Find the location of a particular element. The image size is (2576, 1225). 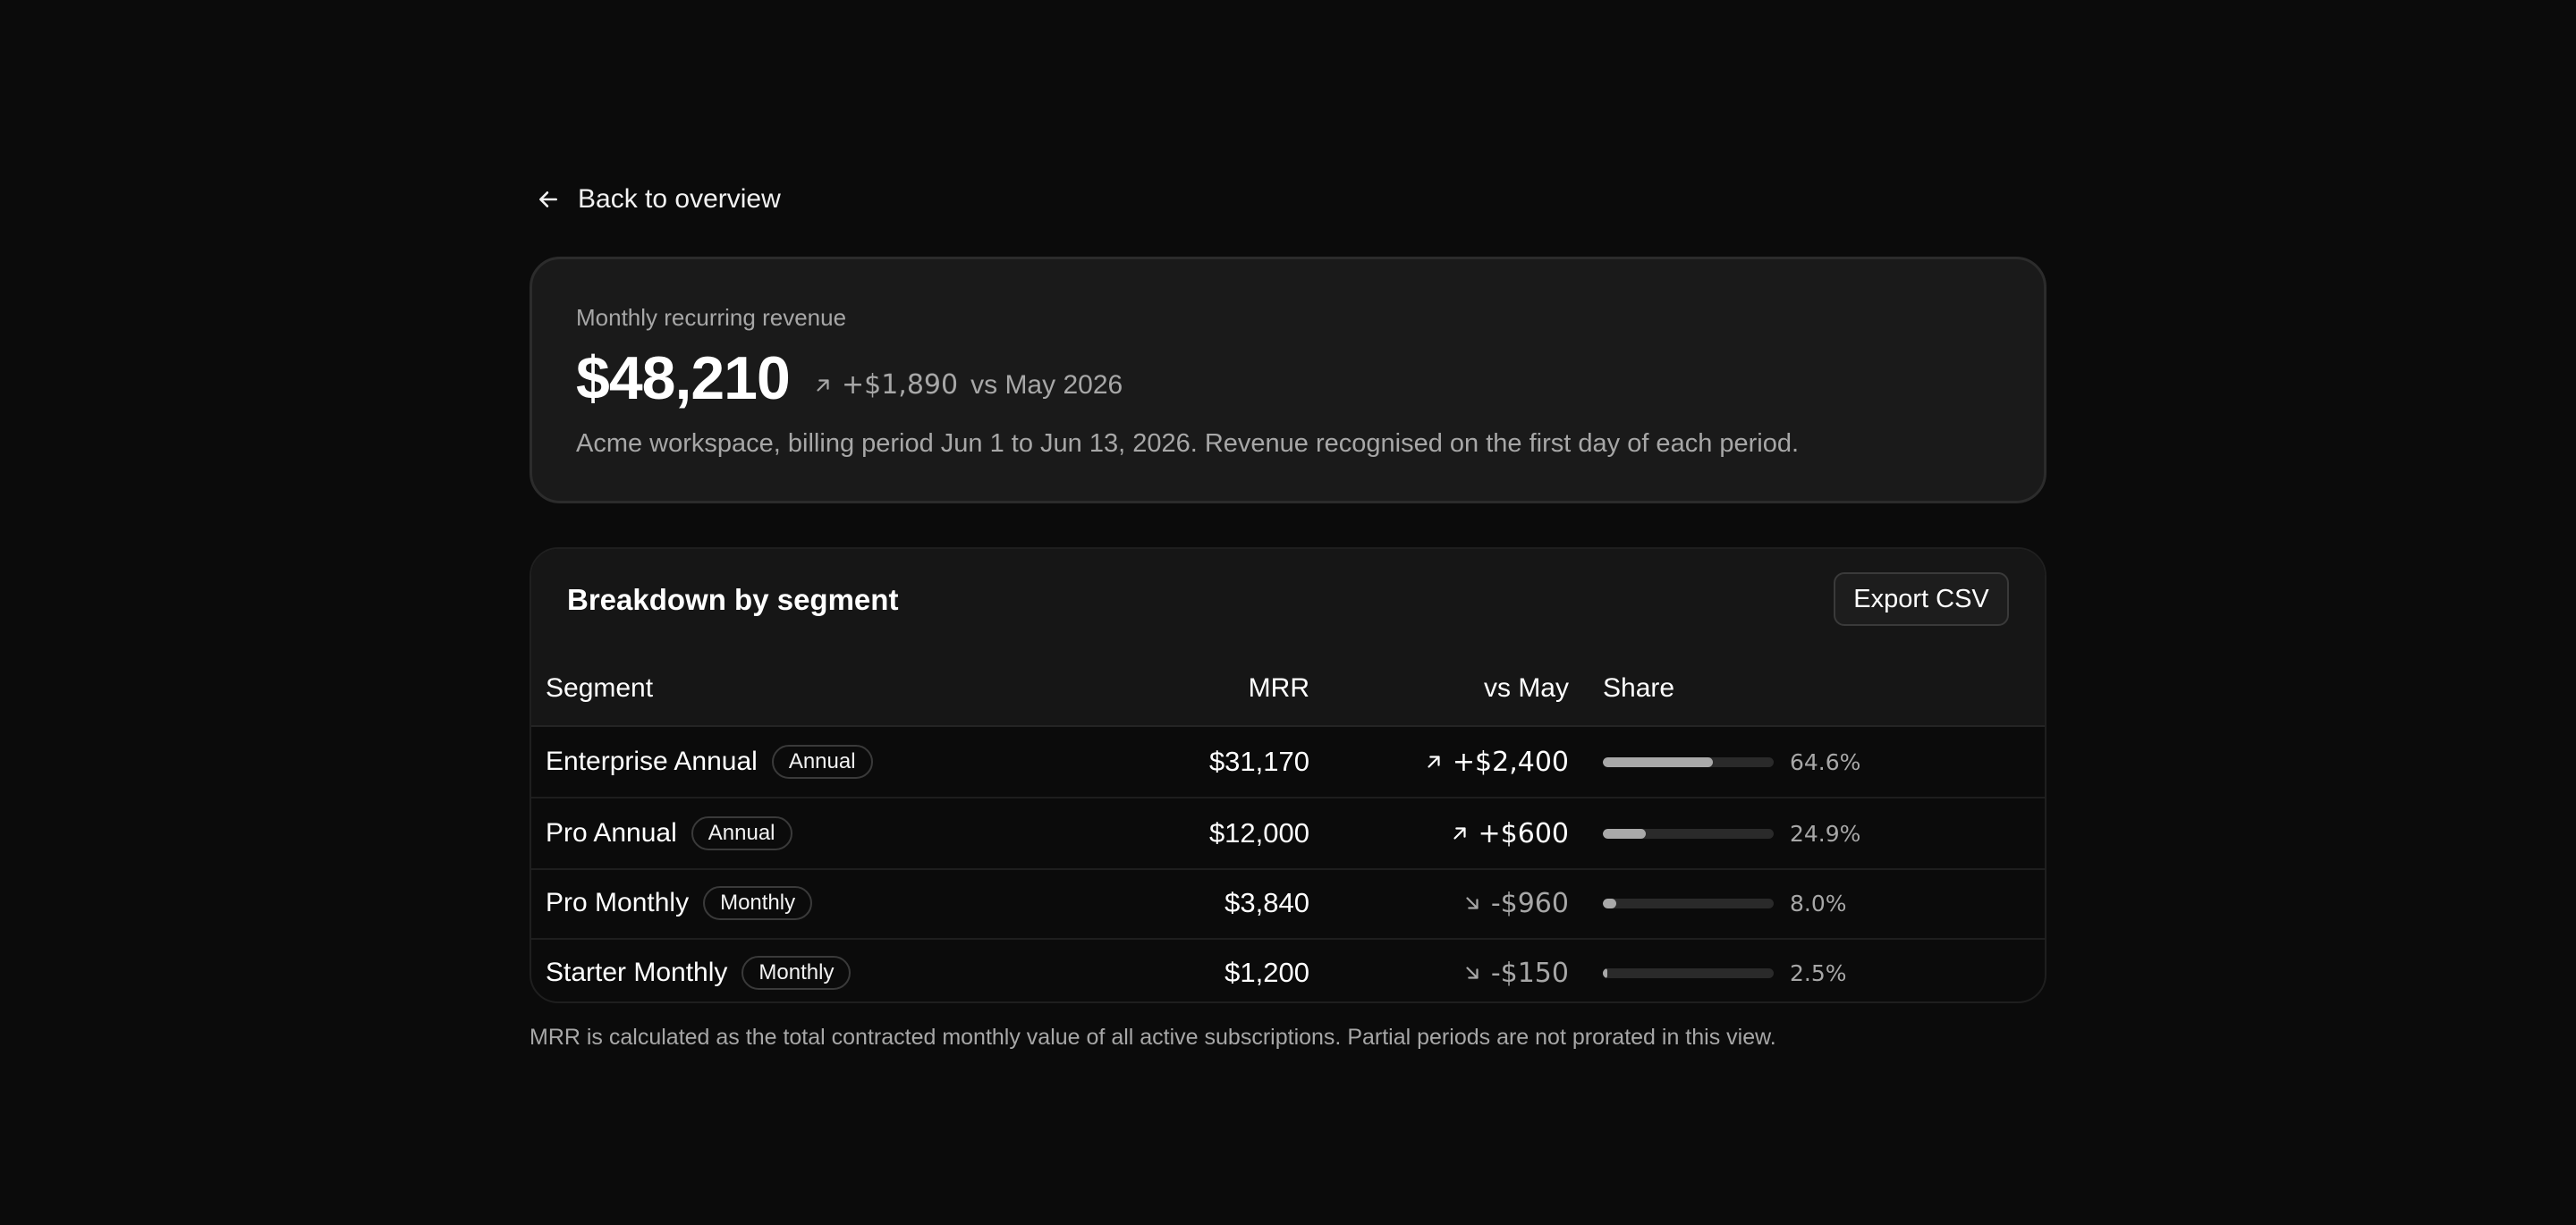

share-percent: 8.0% is located at coordinates (1818, 903).